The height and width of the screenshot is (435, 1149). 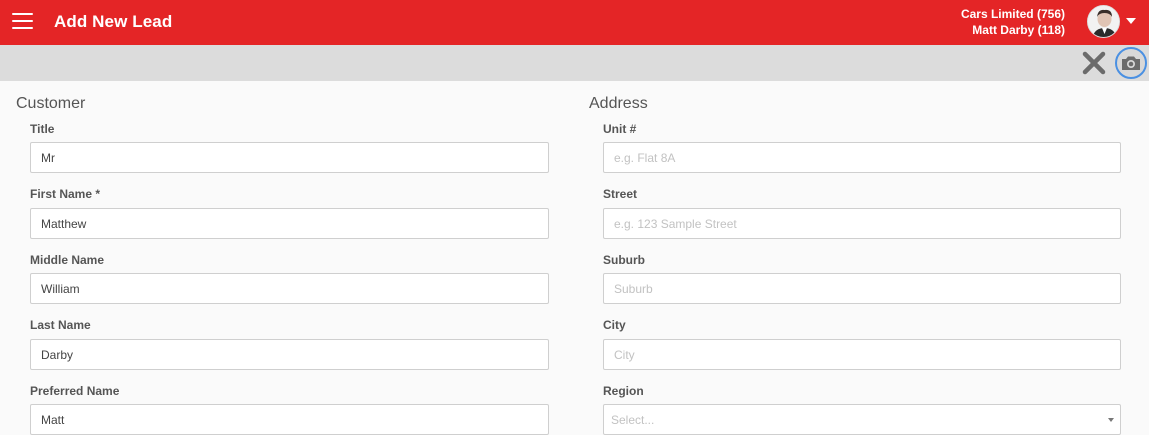 What do you see at coordinates (60, 325) in the screenshot?
I see `last-name-label: Last Name` at bounding box center [60, 325].